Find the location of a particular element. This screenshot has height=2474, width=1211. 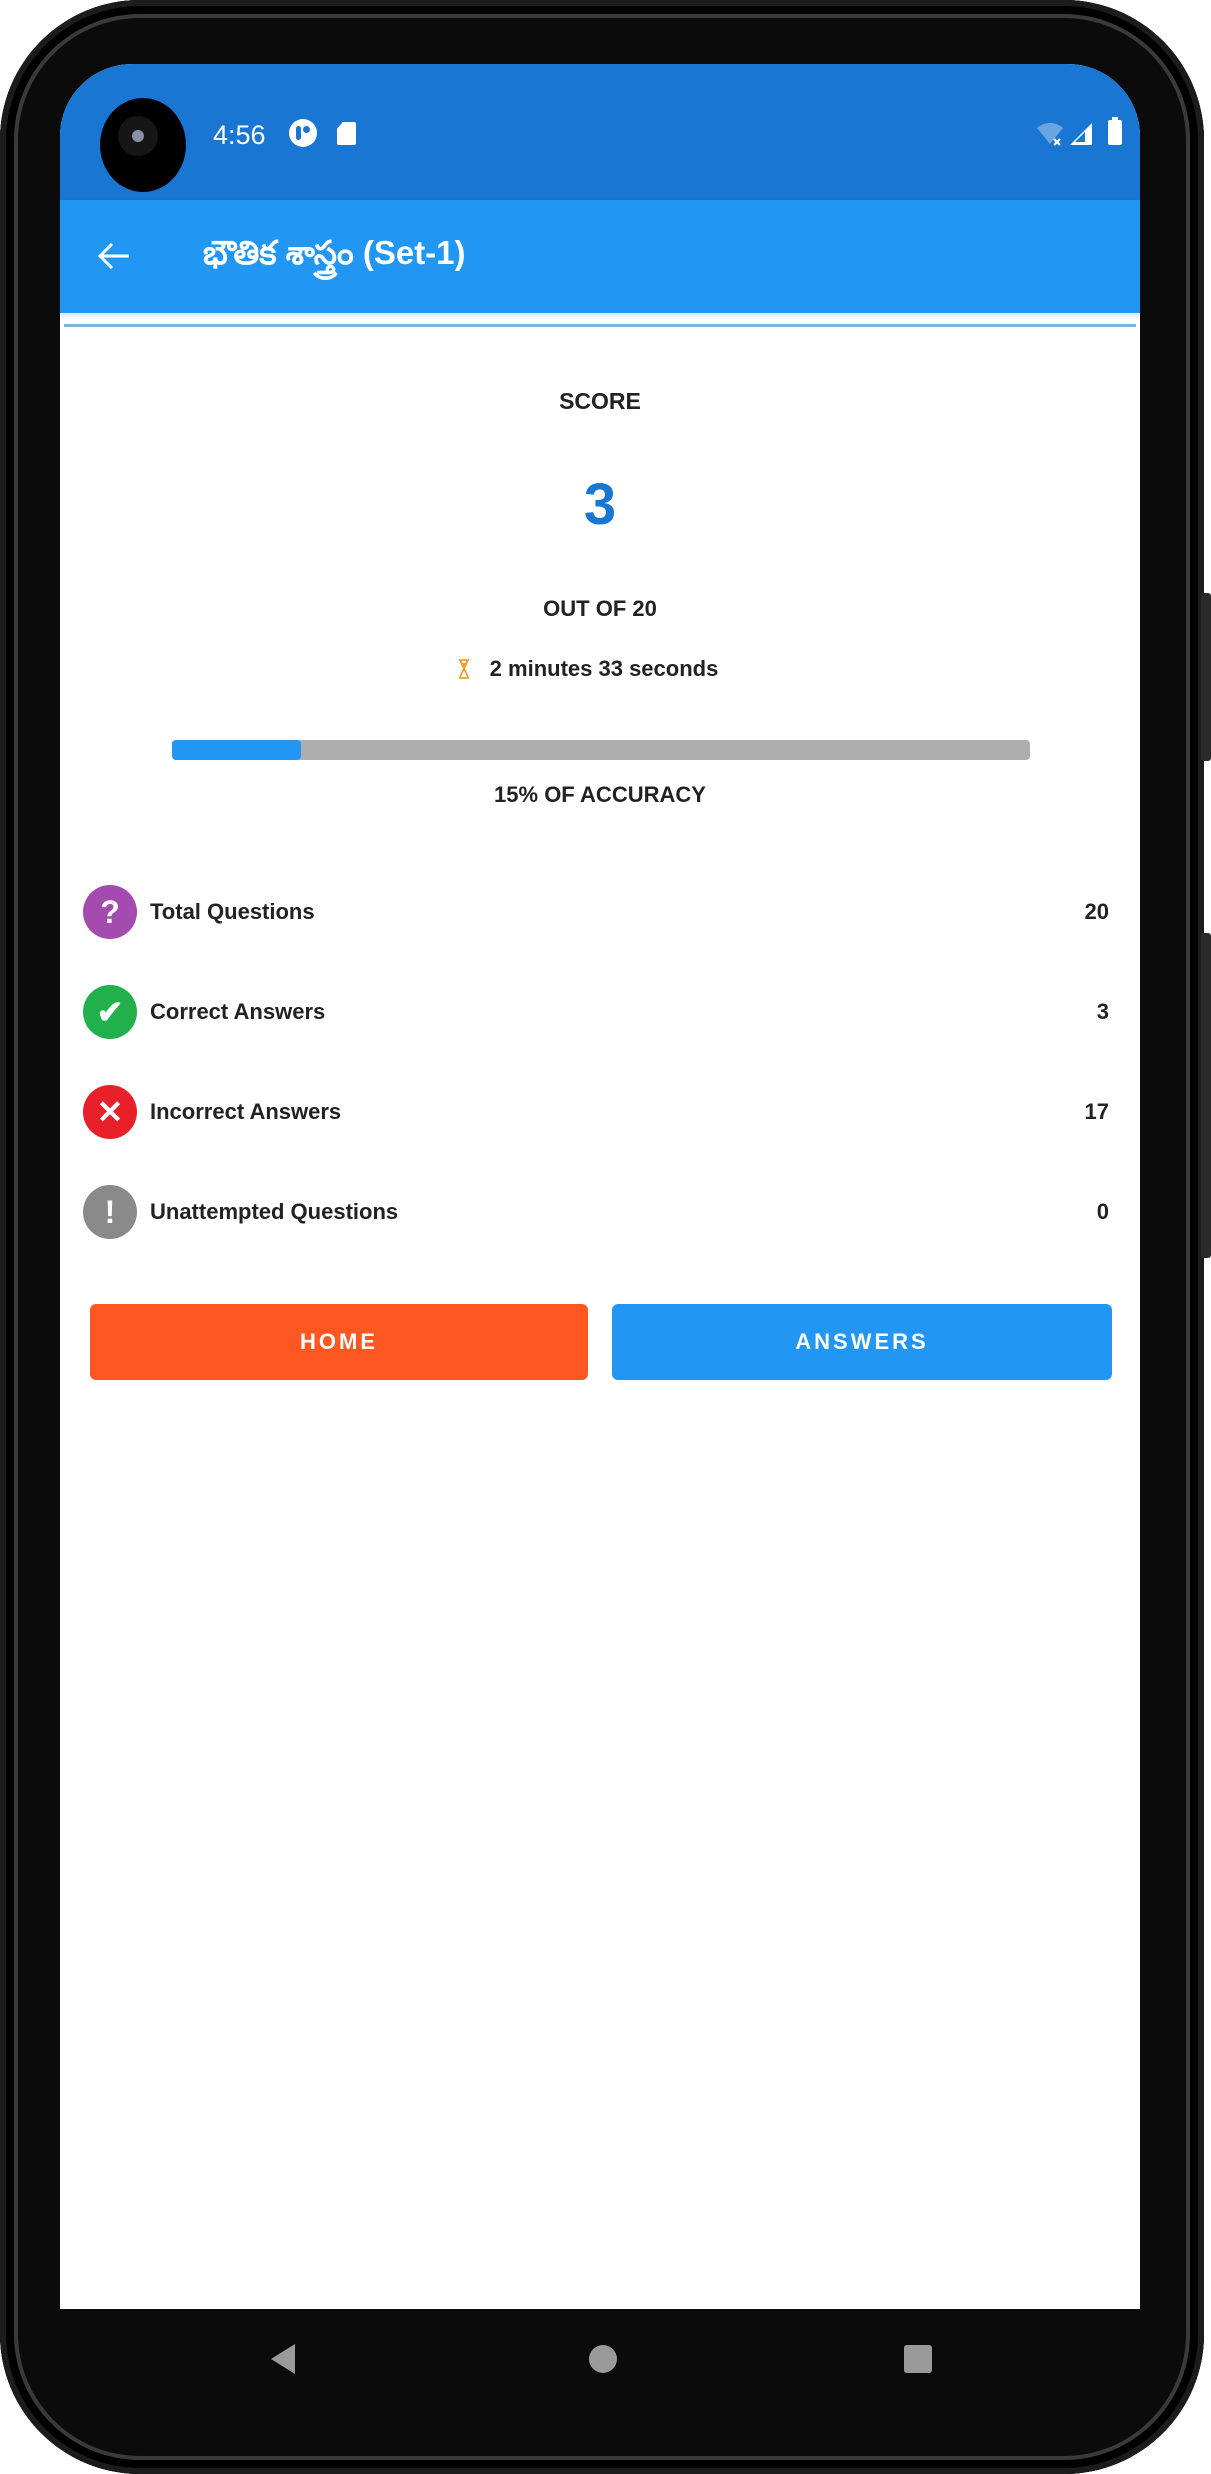

stat-label: Correct Answers is located at coordinates (238, 1011).